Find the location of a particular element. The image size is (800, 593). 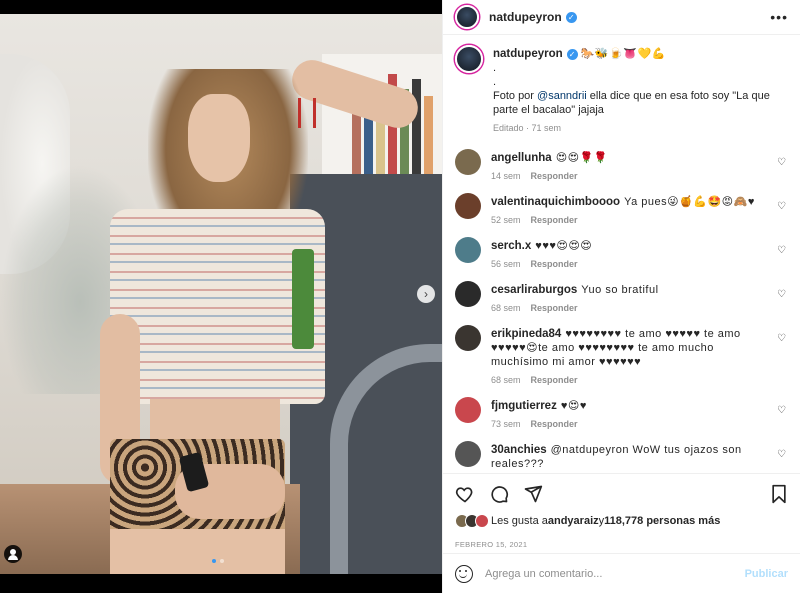

post-header: natdupeyron ✓ ••• is located at coordinates (621, 17).